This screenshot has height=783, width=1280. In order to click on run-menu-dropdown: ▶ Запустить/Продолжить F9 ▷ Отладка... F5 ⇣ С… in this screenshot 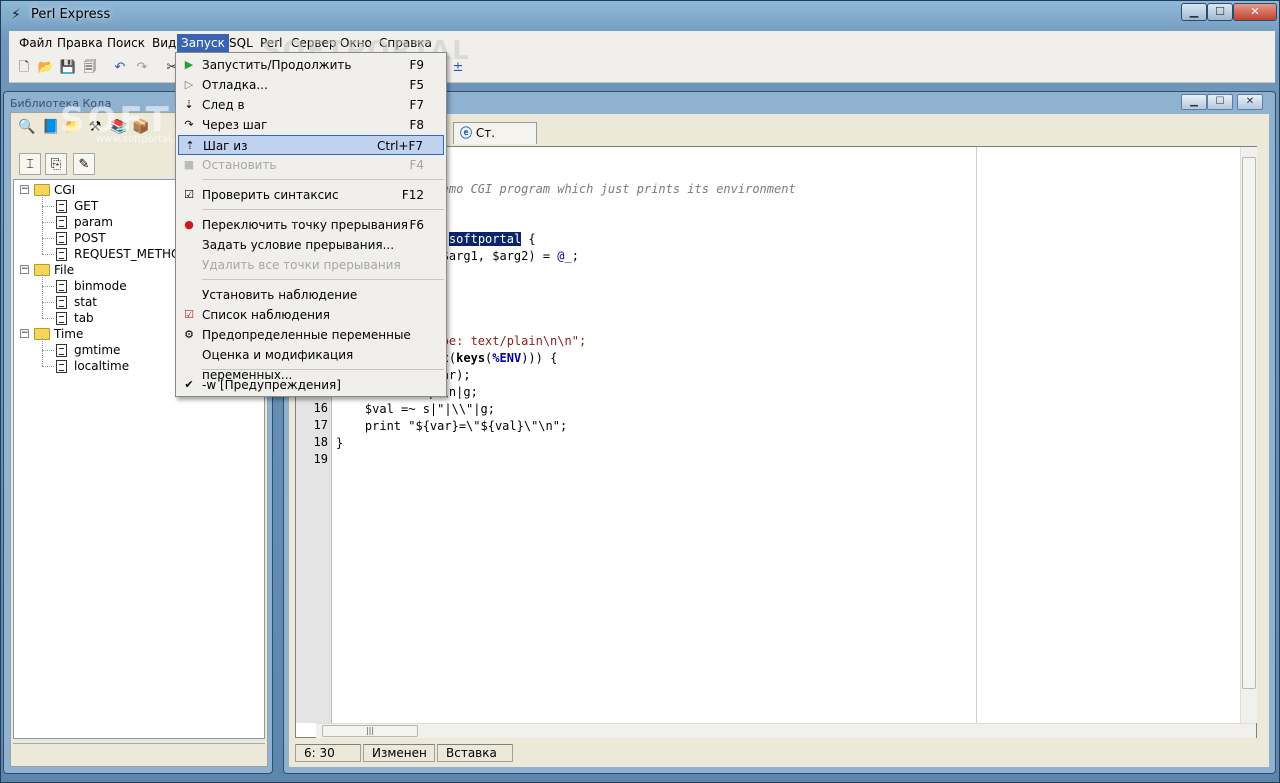, I will do `click(311, 224)`.